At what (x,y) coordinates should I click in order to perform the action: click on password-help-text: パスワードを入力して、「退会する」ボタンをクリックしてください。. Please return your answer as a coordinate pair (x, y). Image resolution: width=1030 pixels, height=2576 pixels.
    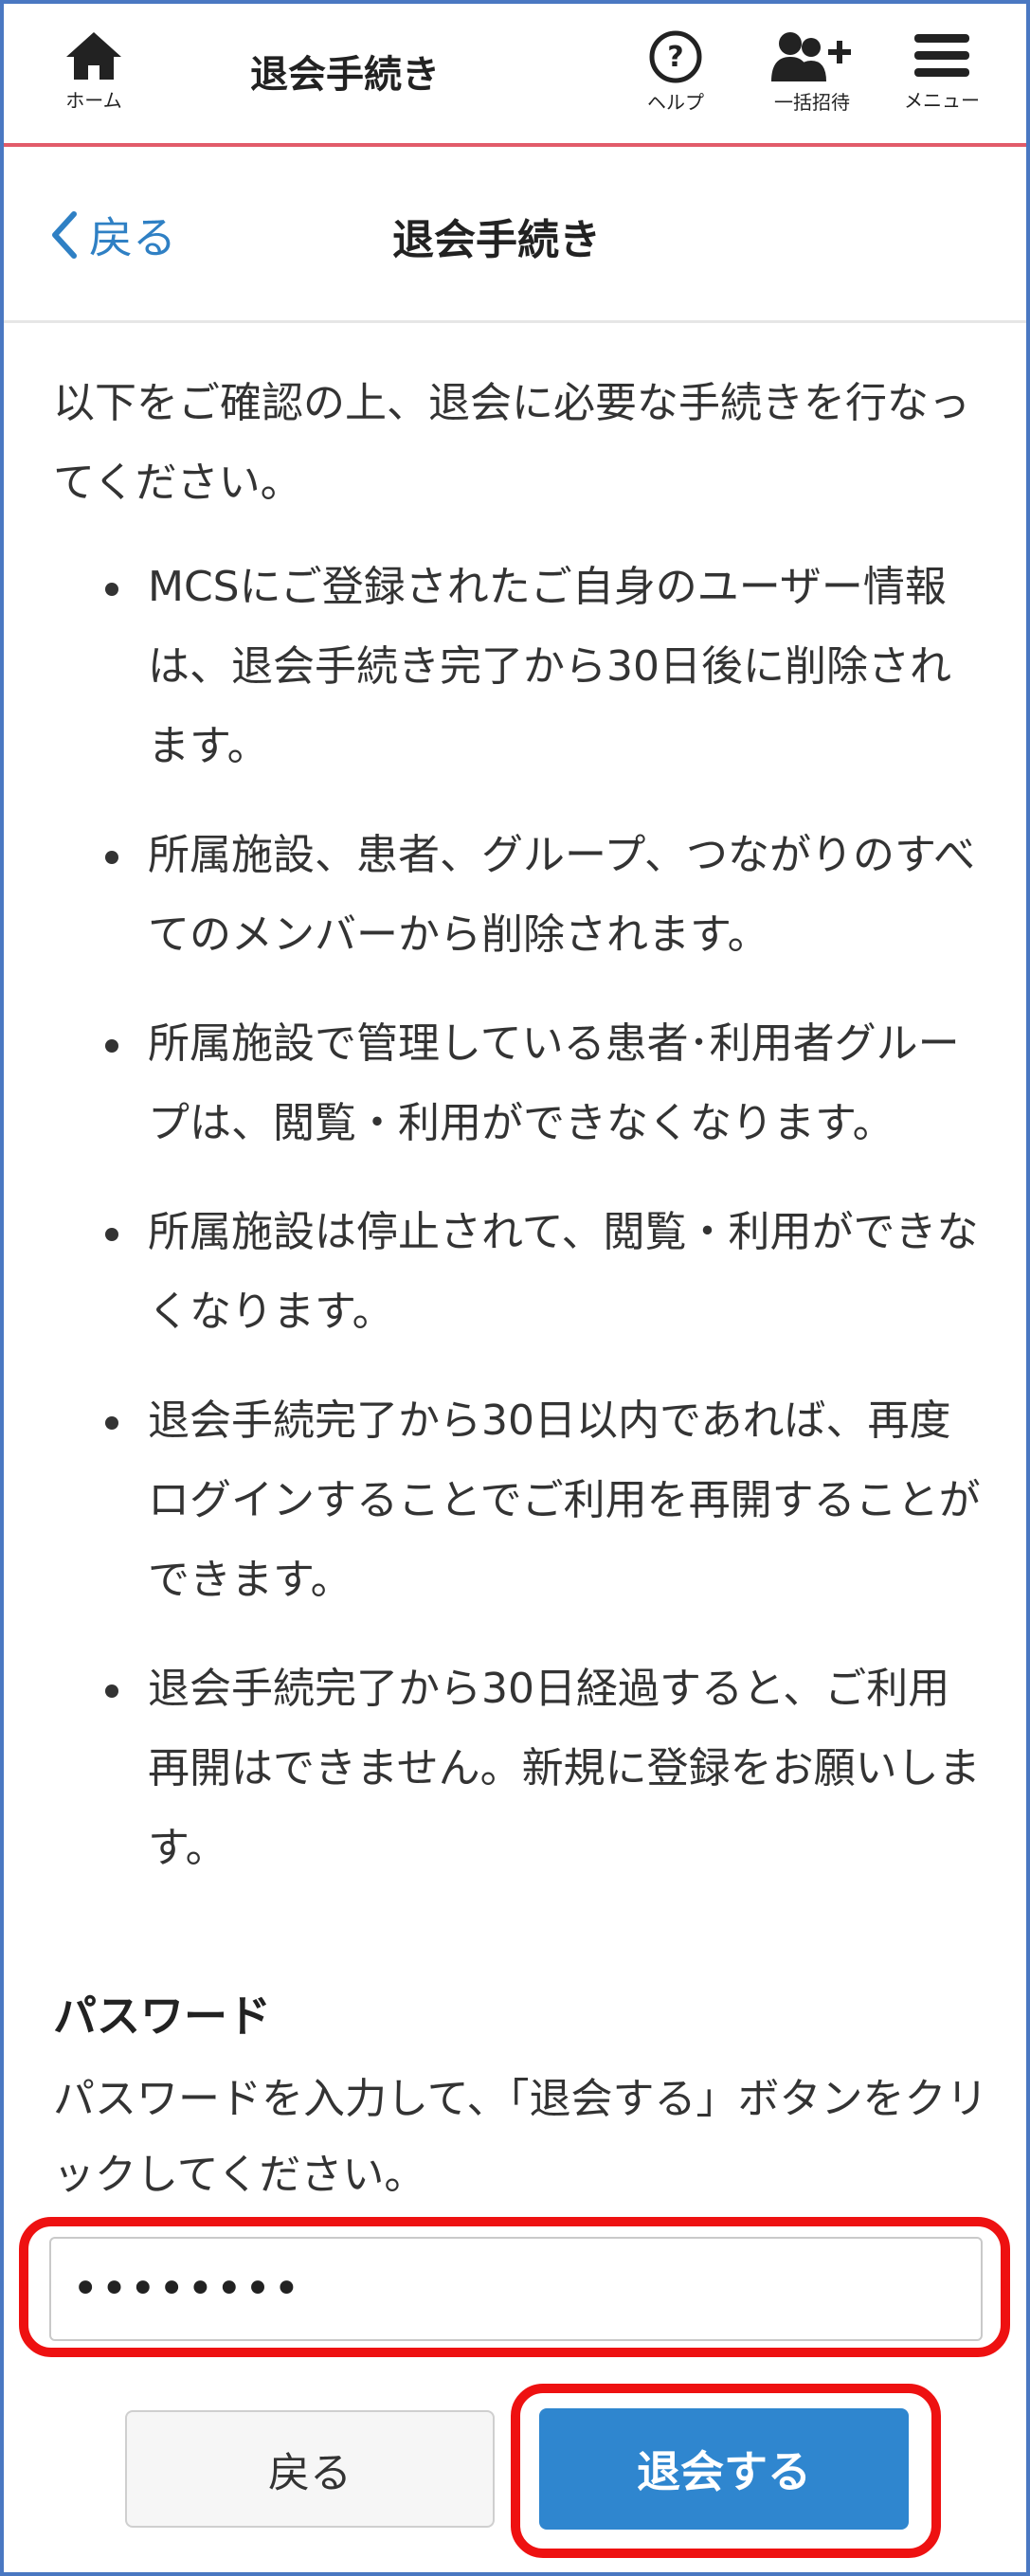
    Looking at the image, I should click on (520, 2137).